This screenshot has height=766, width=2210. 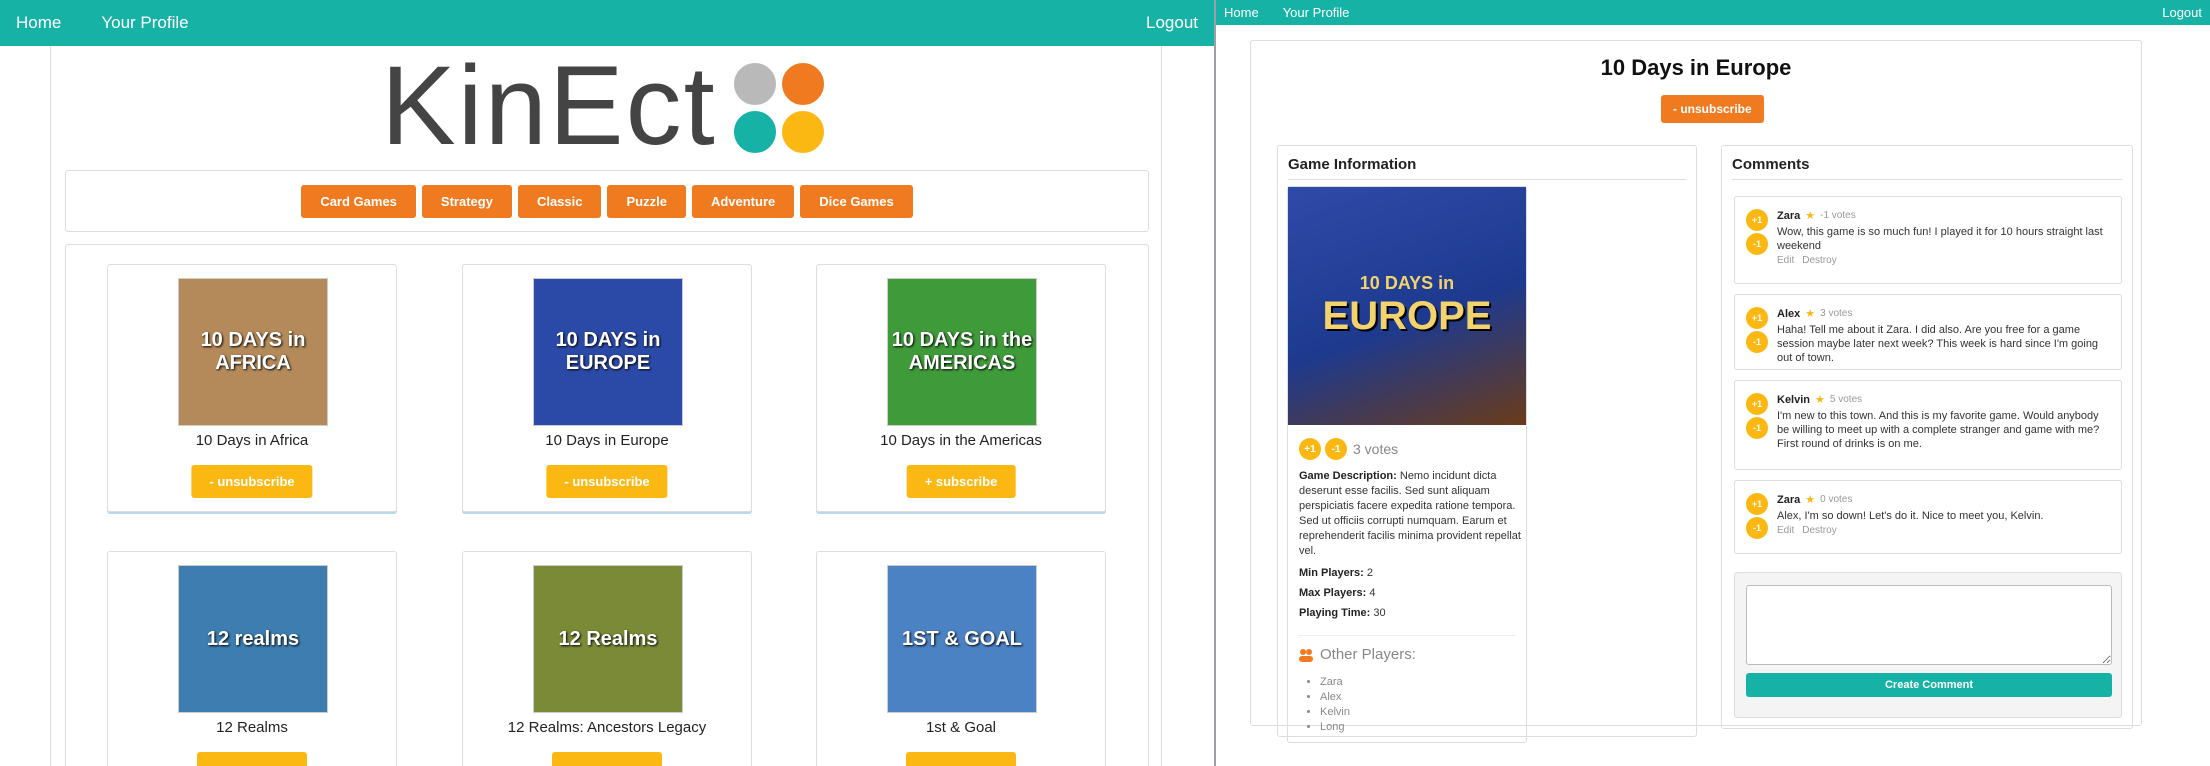 I want to click on create-comment-button: Create Comment, so click(x=1929, y=685).